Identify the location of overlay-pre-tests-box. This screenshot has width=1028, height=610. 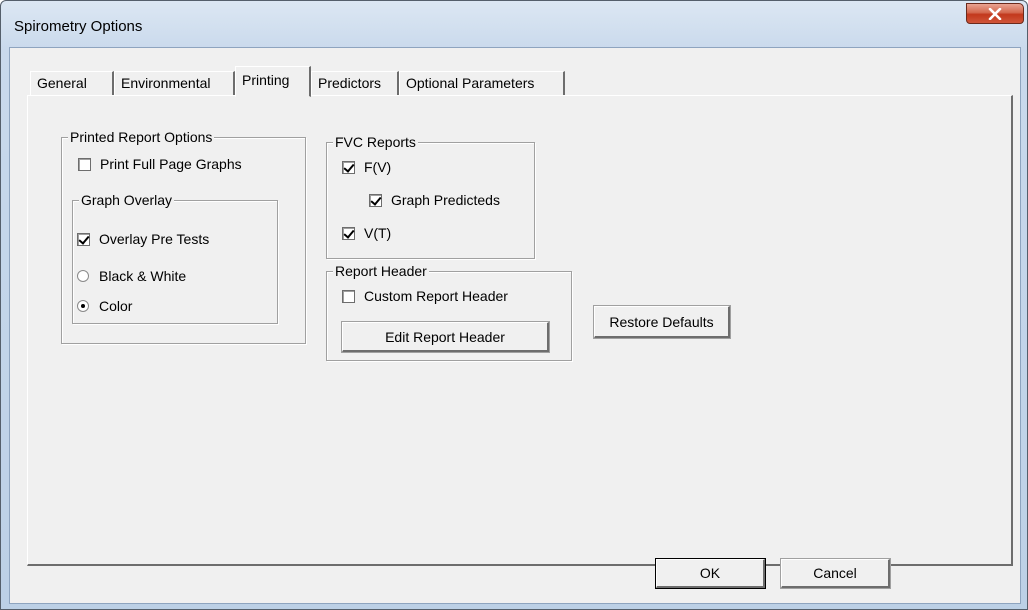
(83, 239).